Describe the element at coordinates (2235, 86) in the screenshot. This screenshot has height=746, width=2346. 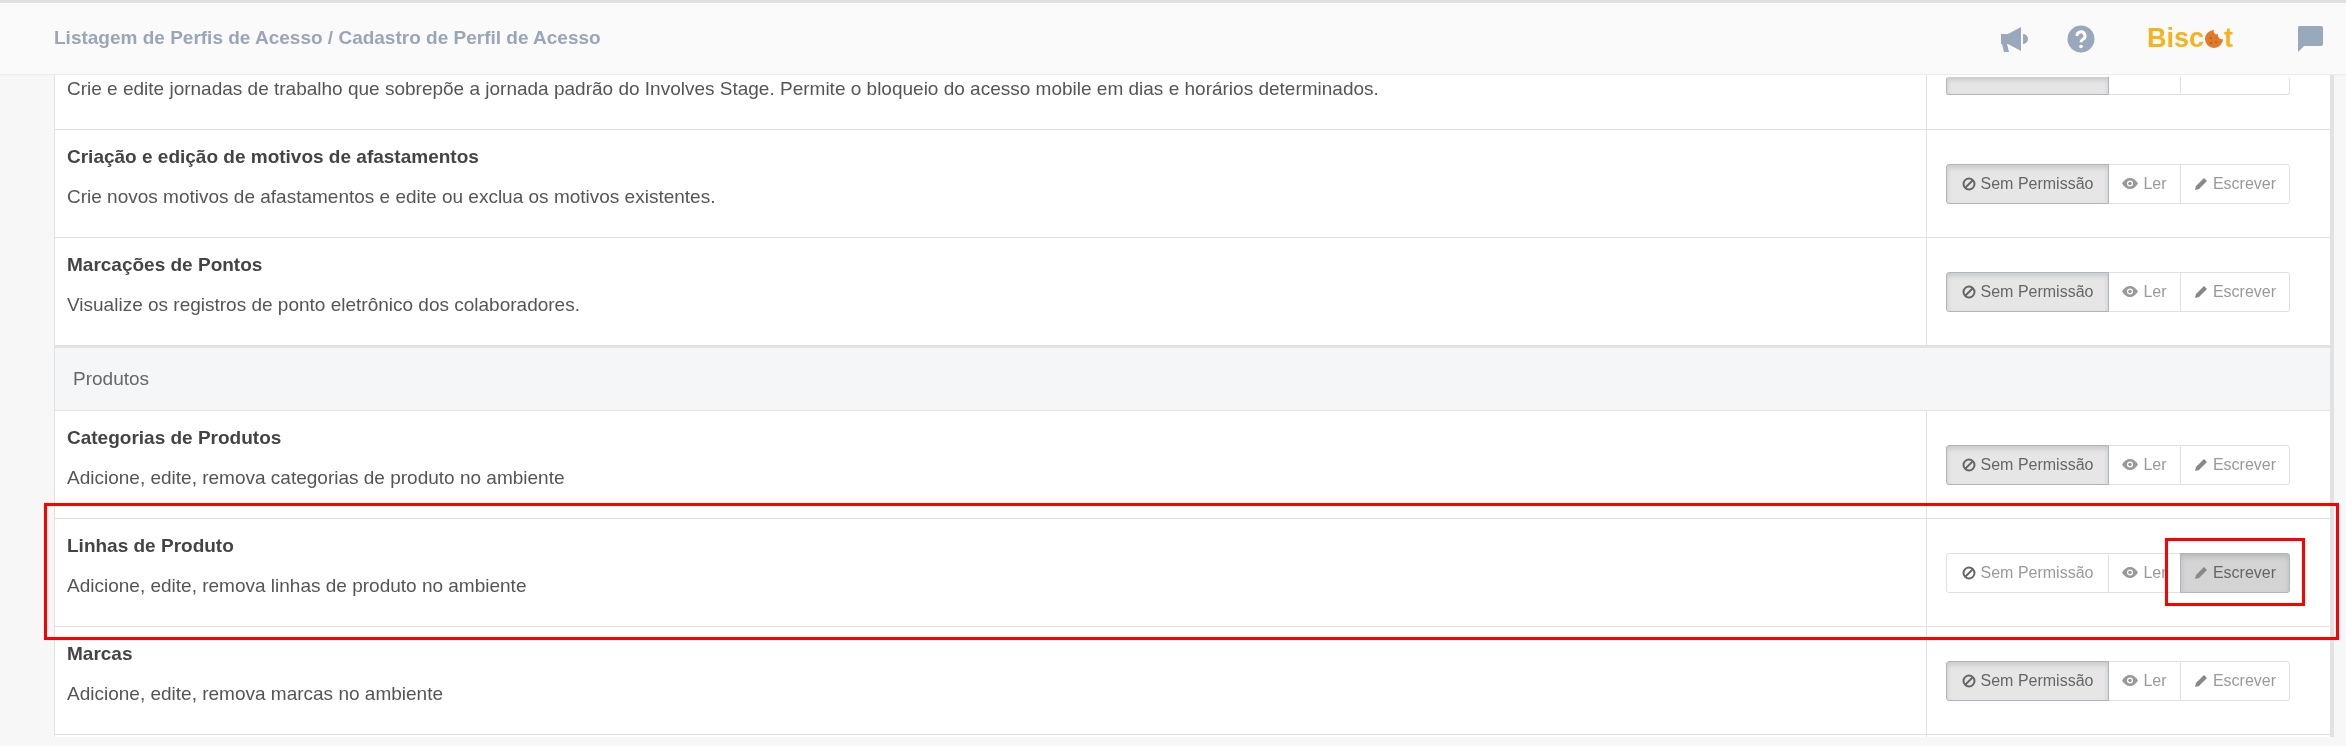
I see `write-button` at that location.